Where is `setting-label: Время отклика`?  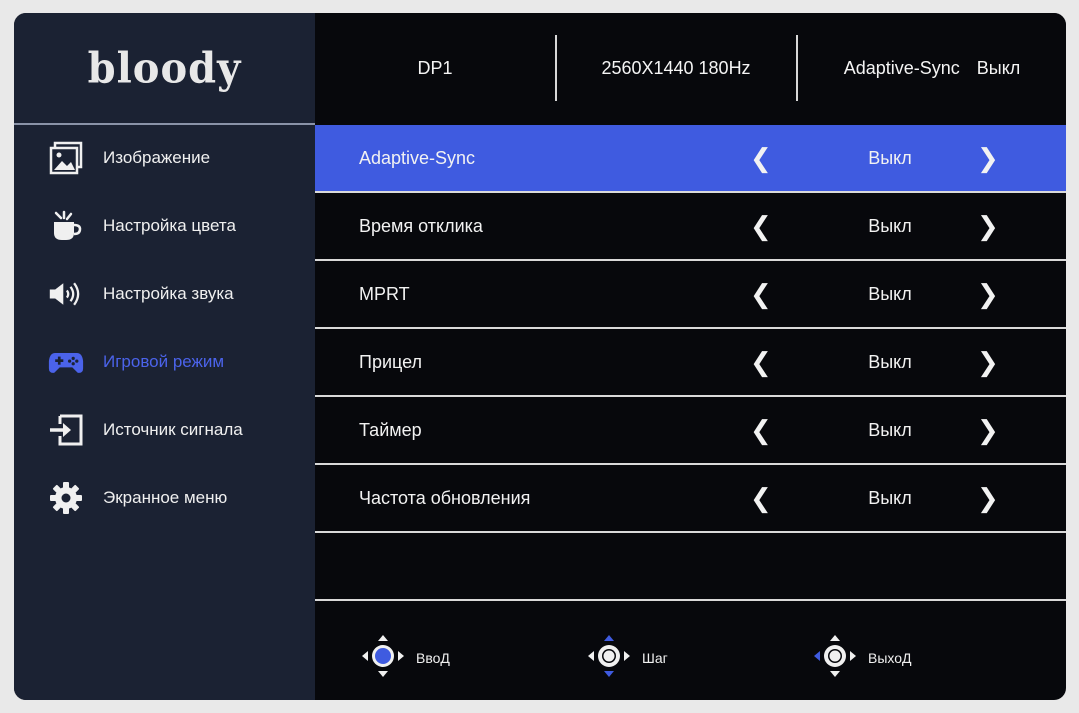
setting-label: Время отклика is located at coordinates (421, 225).